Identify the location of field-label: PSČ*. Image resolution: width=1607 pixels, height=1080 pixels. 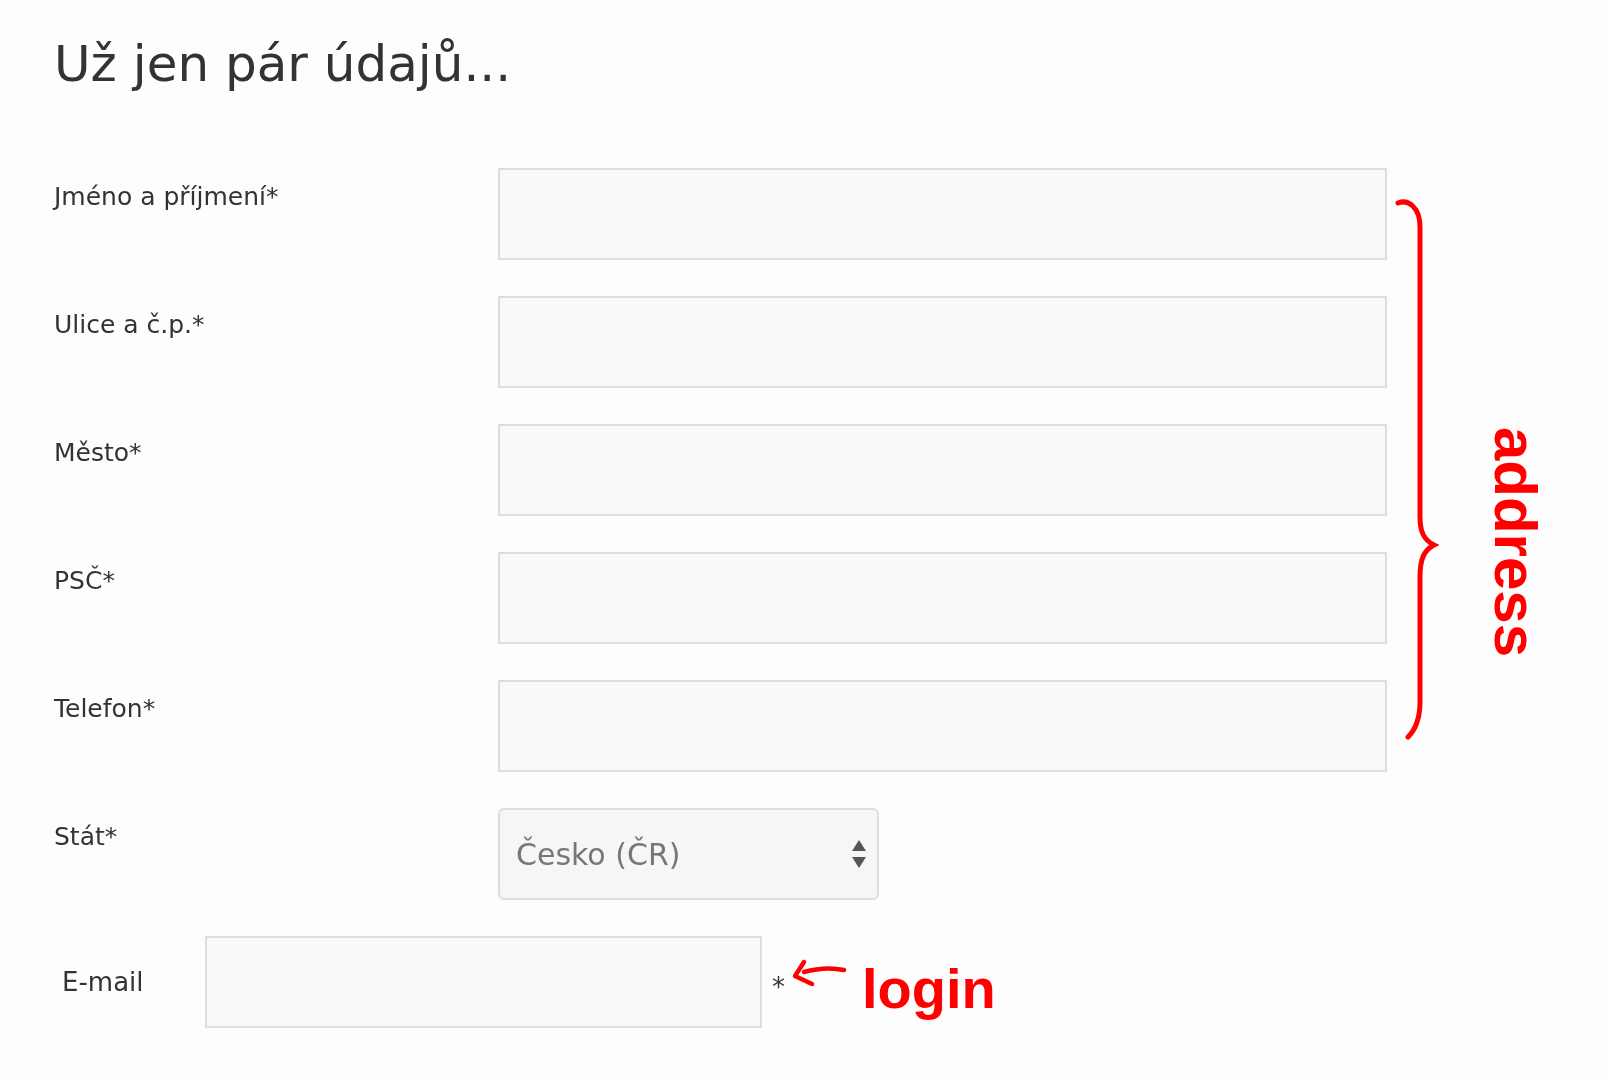
(85, 579).